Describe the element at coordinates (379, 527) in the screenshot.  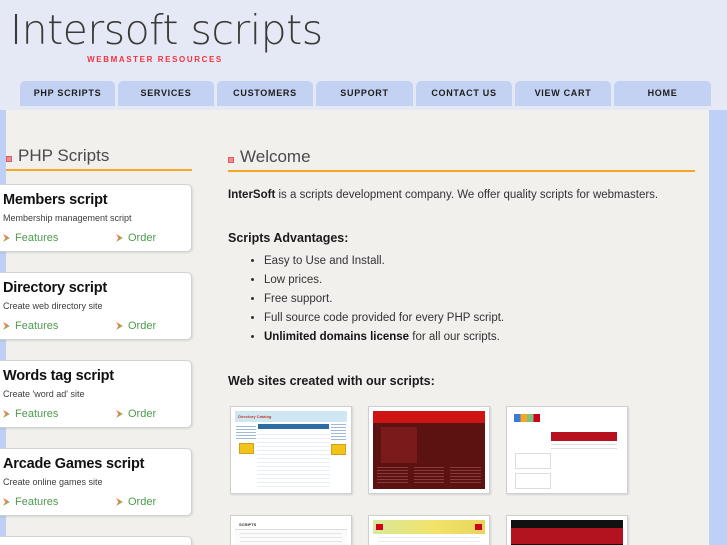
I see `thumb-left-icon` at that location.